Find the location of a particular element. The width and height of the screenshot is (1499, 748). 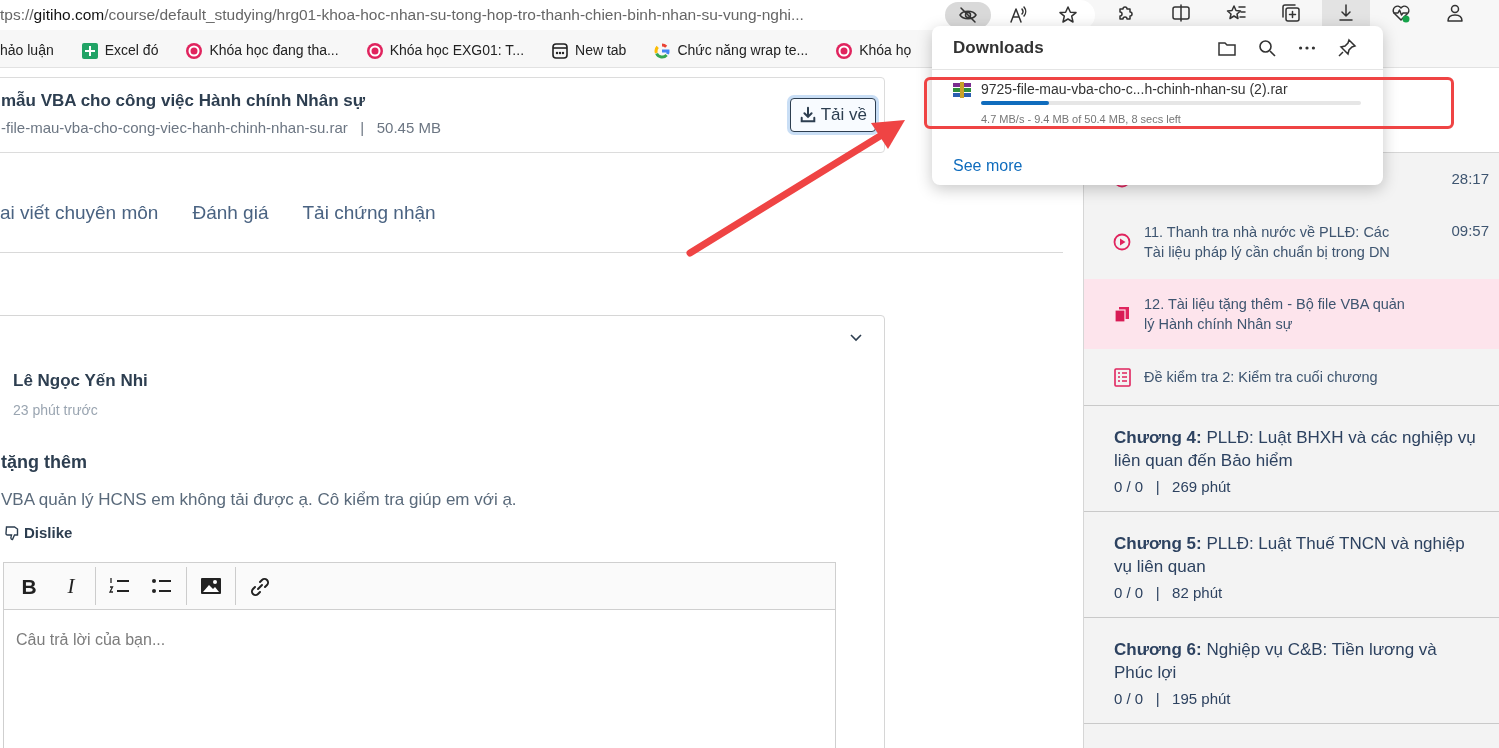

chapter-item: Chương 6: Nghiệp vụ C&B: Tiền lương và Phúc lợi 0 / 0 | 195 phút is located at coordinates (1291, 670).